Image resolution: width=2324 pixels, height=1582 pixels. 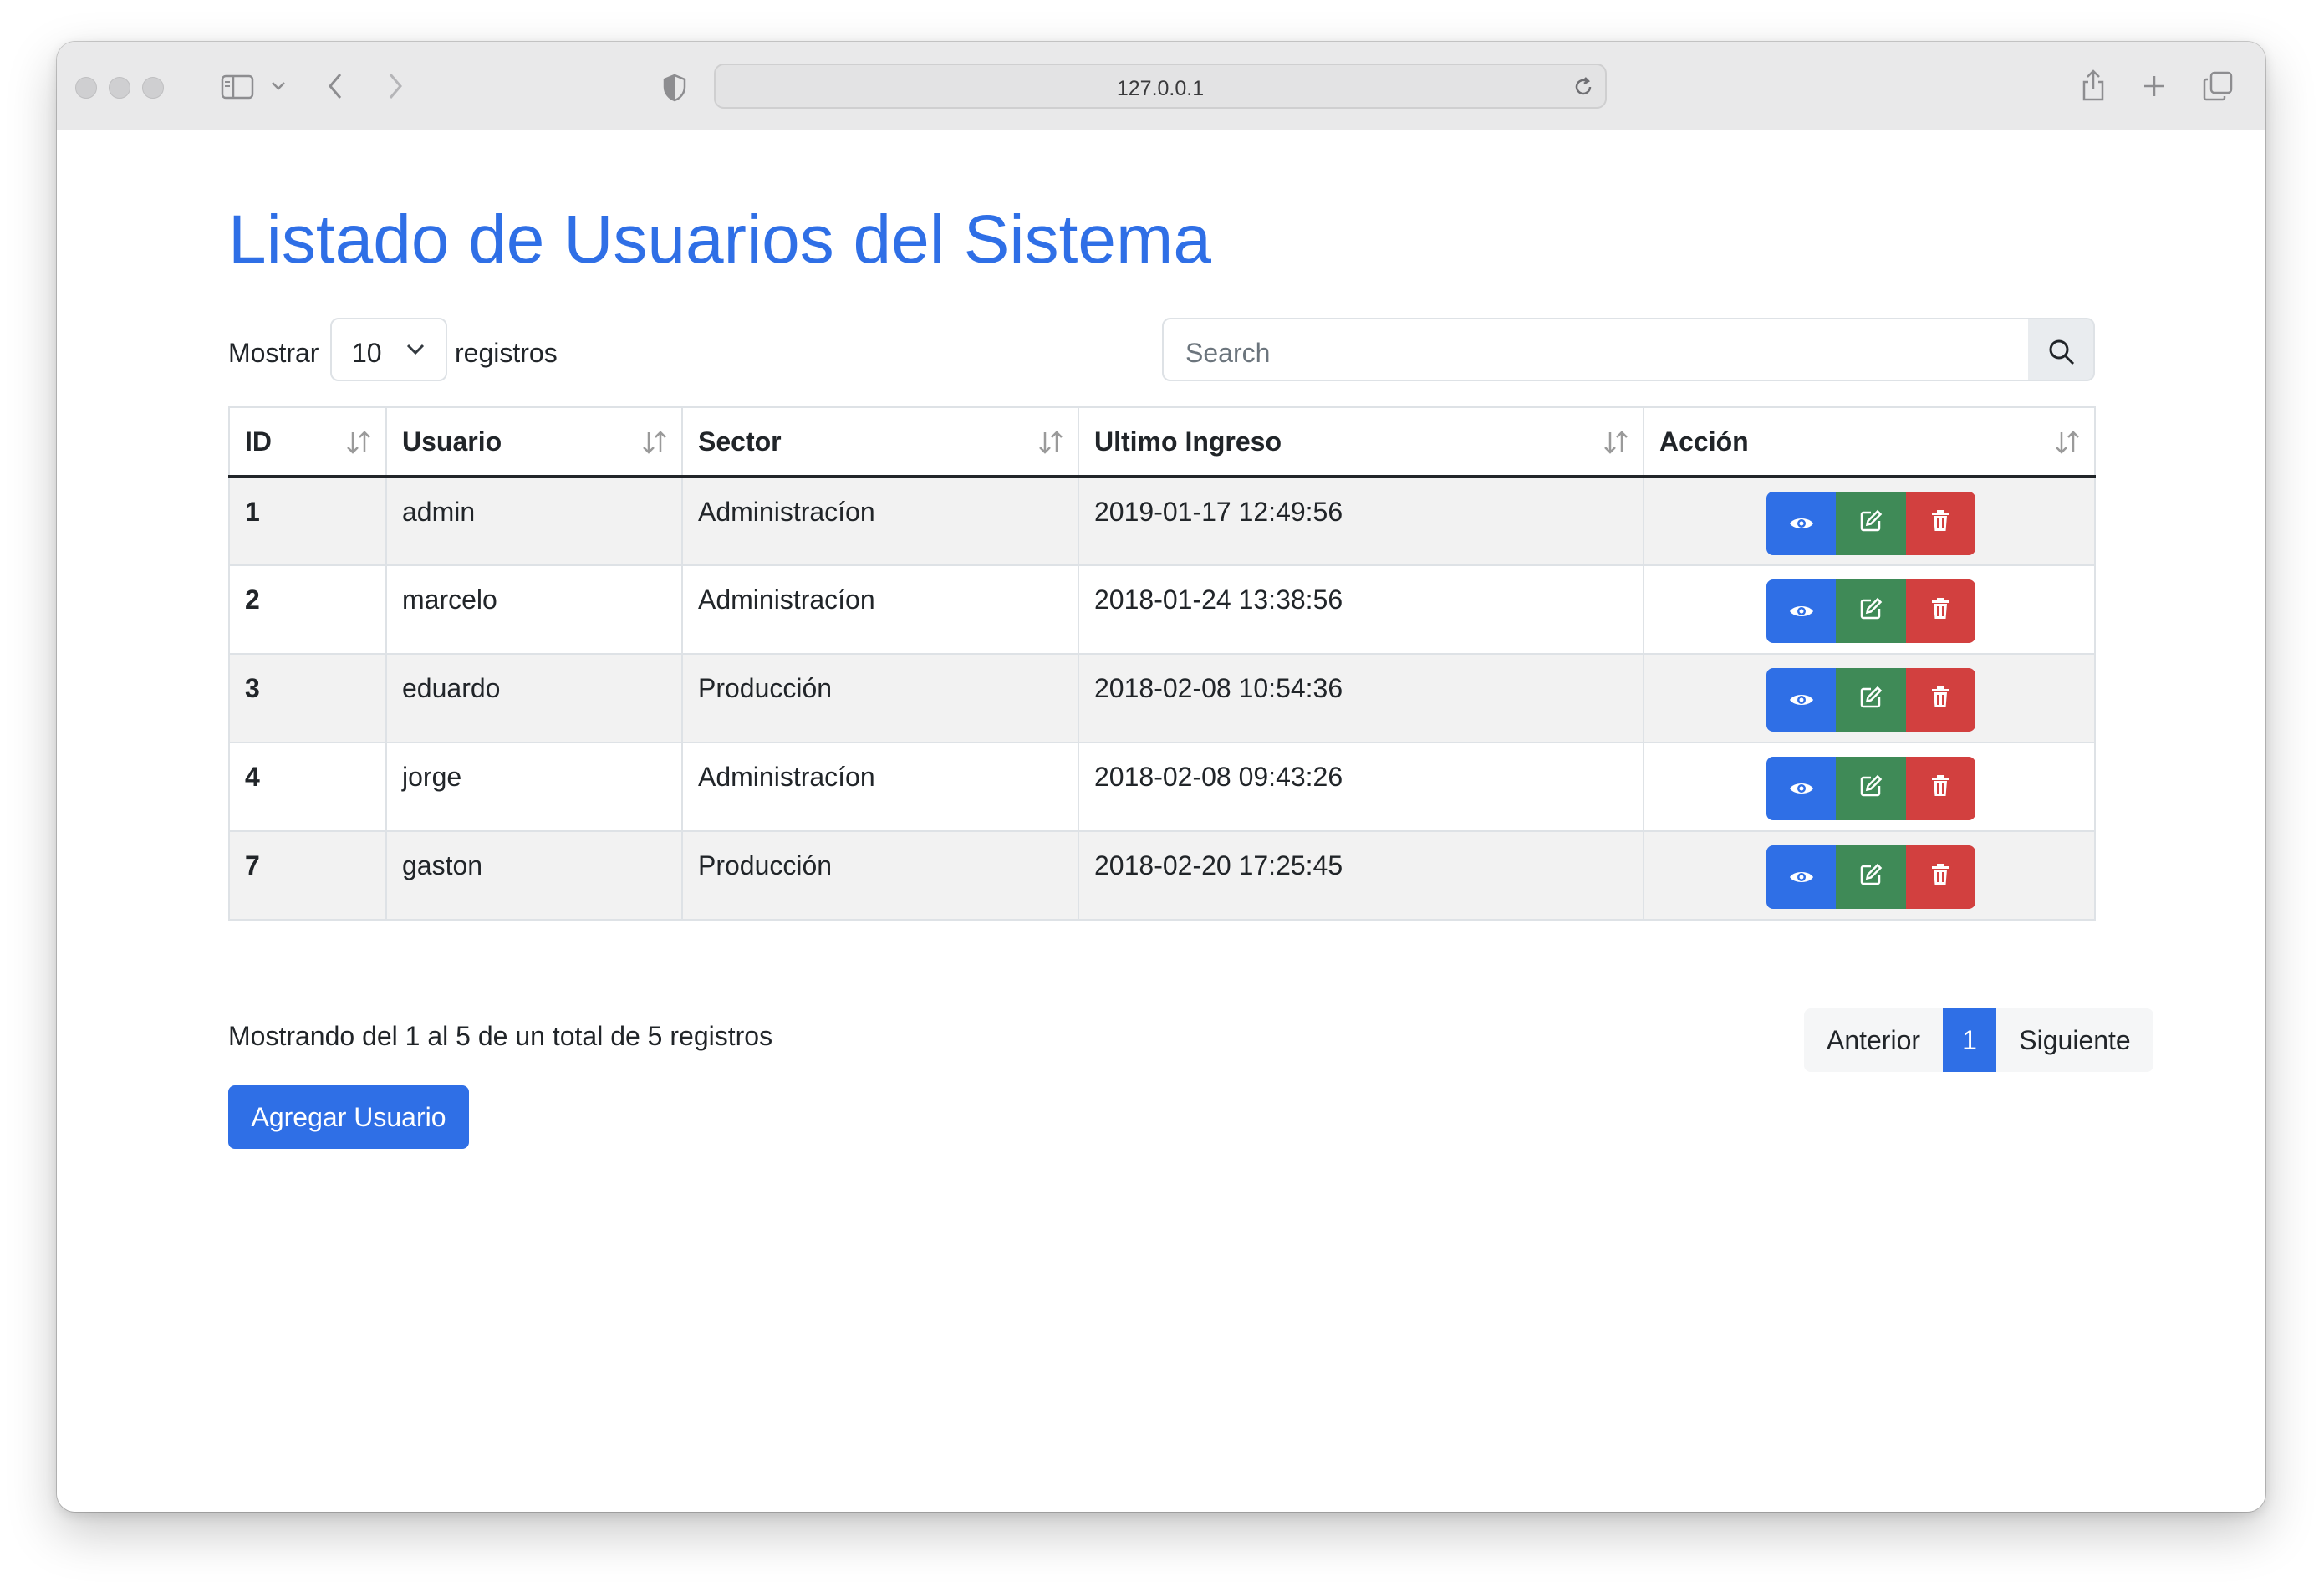 I want to click on add-user-button: Agregar Usuario, so click(x=348, y=1117).